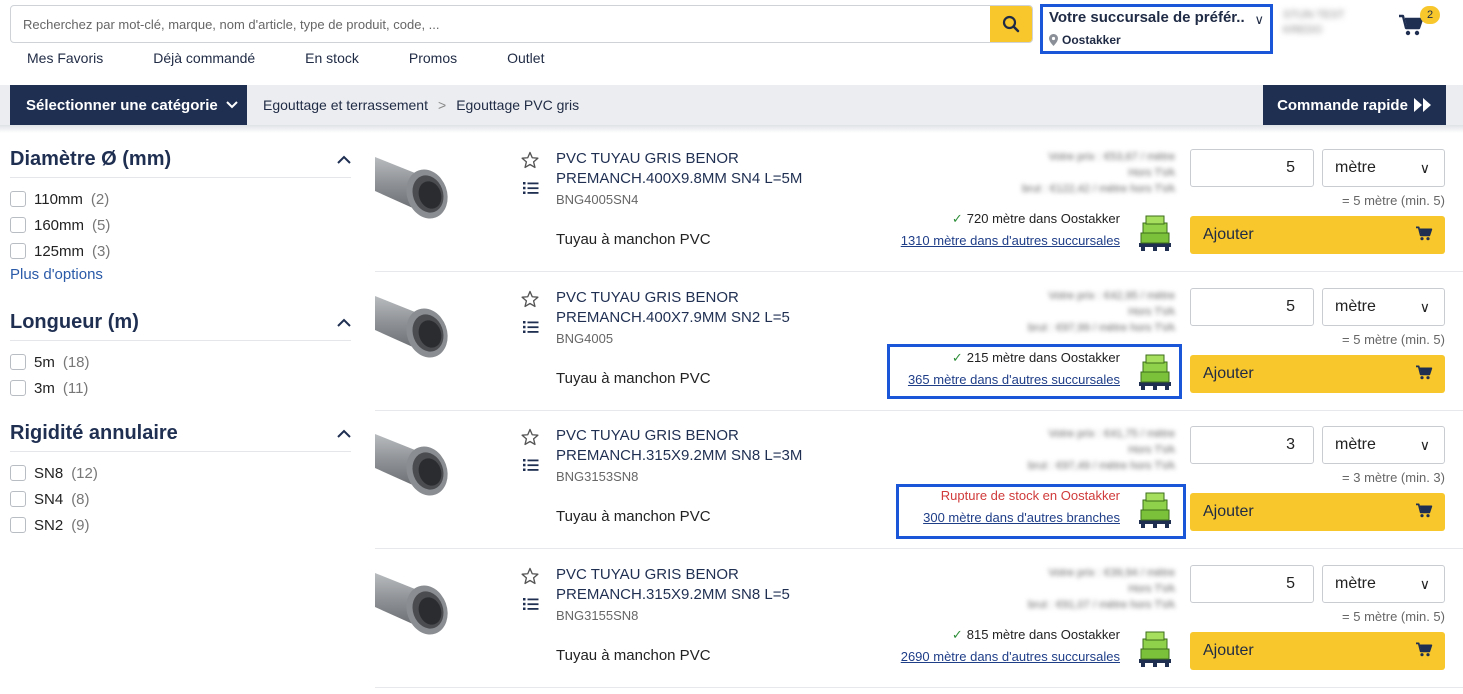  Describe the element at coordinates (1333, 25) in the screenshot. I see `user-account: STIJN TEST KREDO` at that location.